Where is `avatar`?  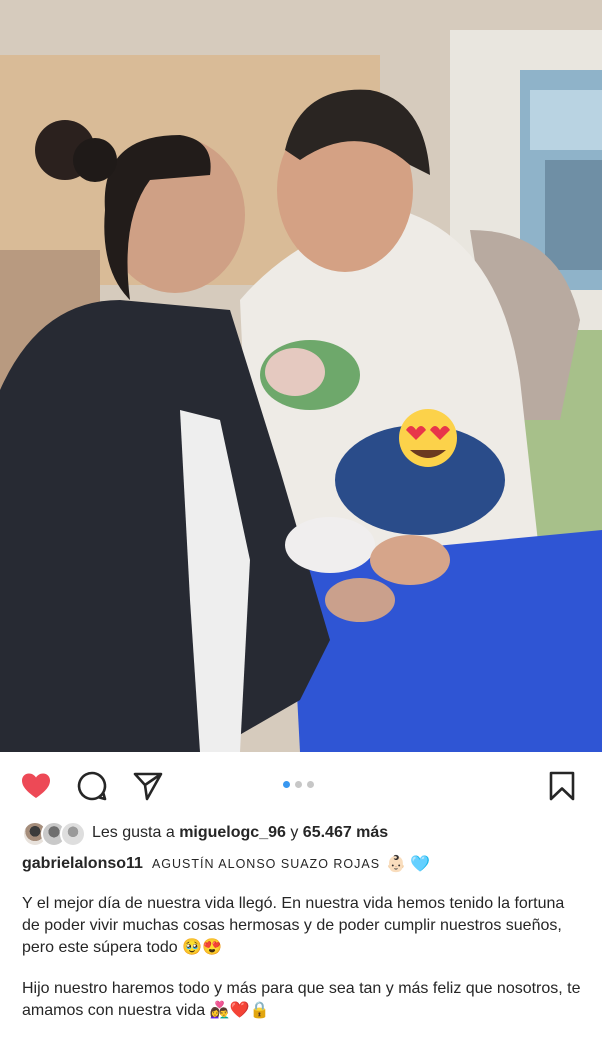 avatar is located at coordinates (73, 834).